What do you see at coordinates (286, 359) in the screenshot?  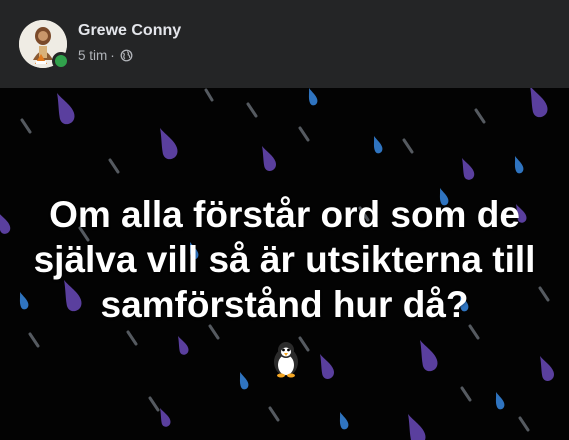 I see `penguin-emoji` at bounding box center [286, 359].